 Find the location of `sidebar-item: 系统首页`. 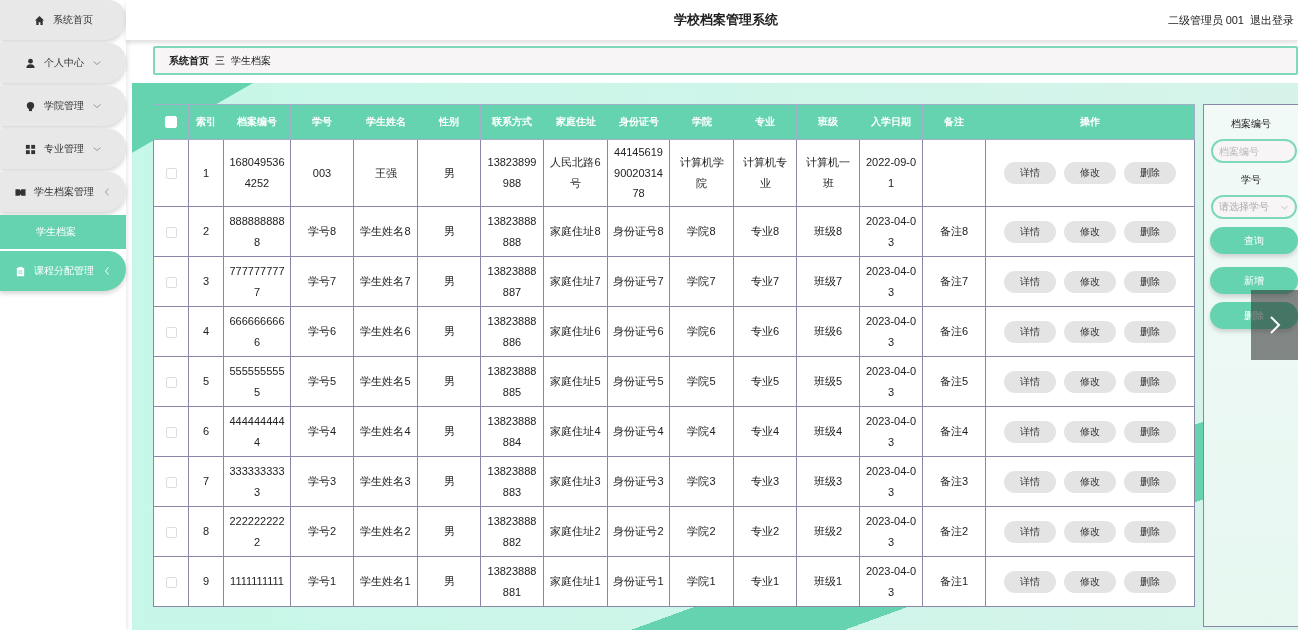

sidebar-item: 系统首页 is located at coordinates (63, 20).